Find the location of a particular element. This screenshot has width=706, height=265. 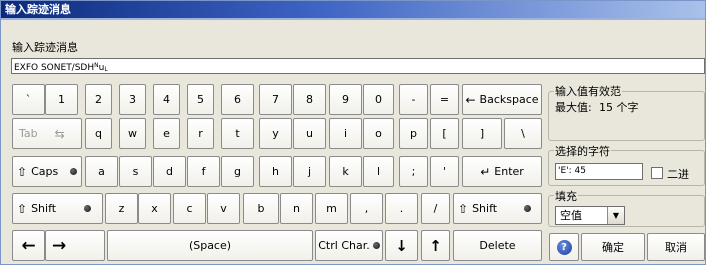

key-label: l is located at coordinates (378, 171).